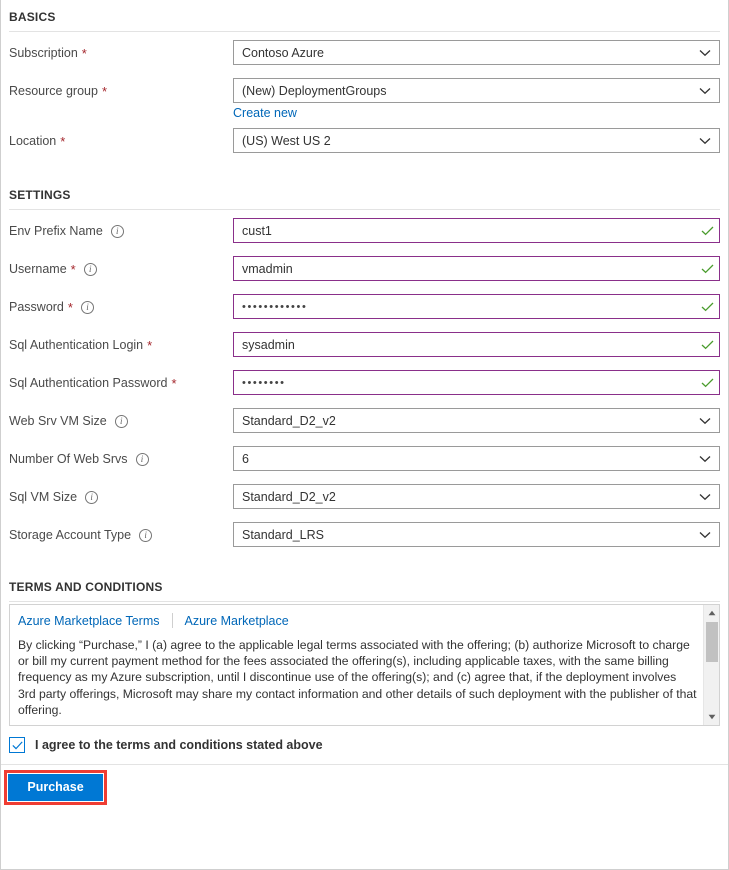 This screenshot has height=870, width=729. Describe the element at coordinates (172, 620) in the screenshot. I see `link-separator` at that location.